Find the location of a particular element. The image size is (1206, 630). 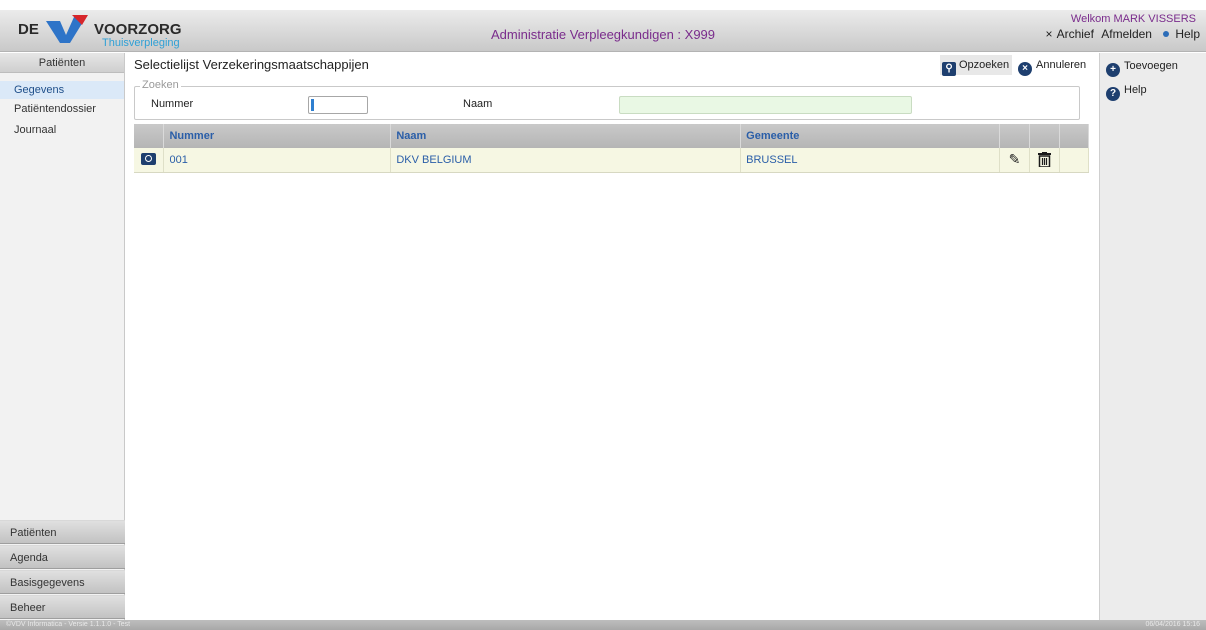

nummer-input is located at coordinates (338, 105).